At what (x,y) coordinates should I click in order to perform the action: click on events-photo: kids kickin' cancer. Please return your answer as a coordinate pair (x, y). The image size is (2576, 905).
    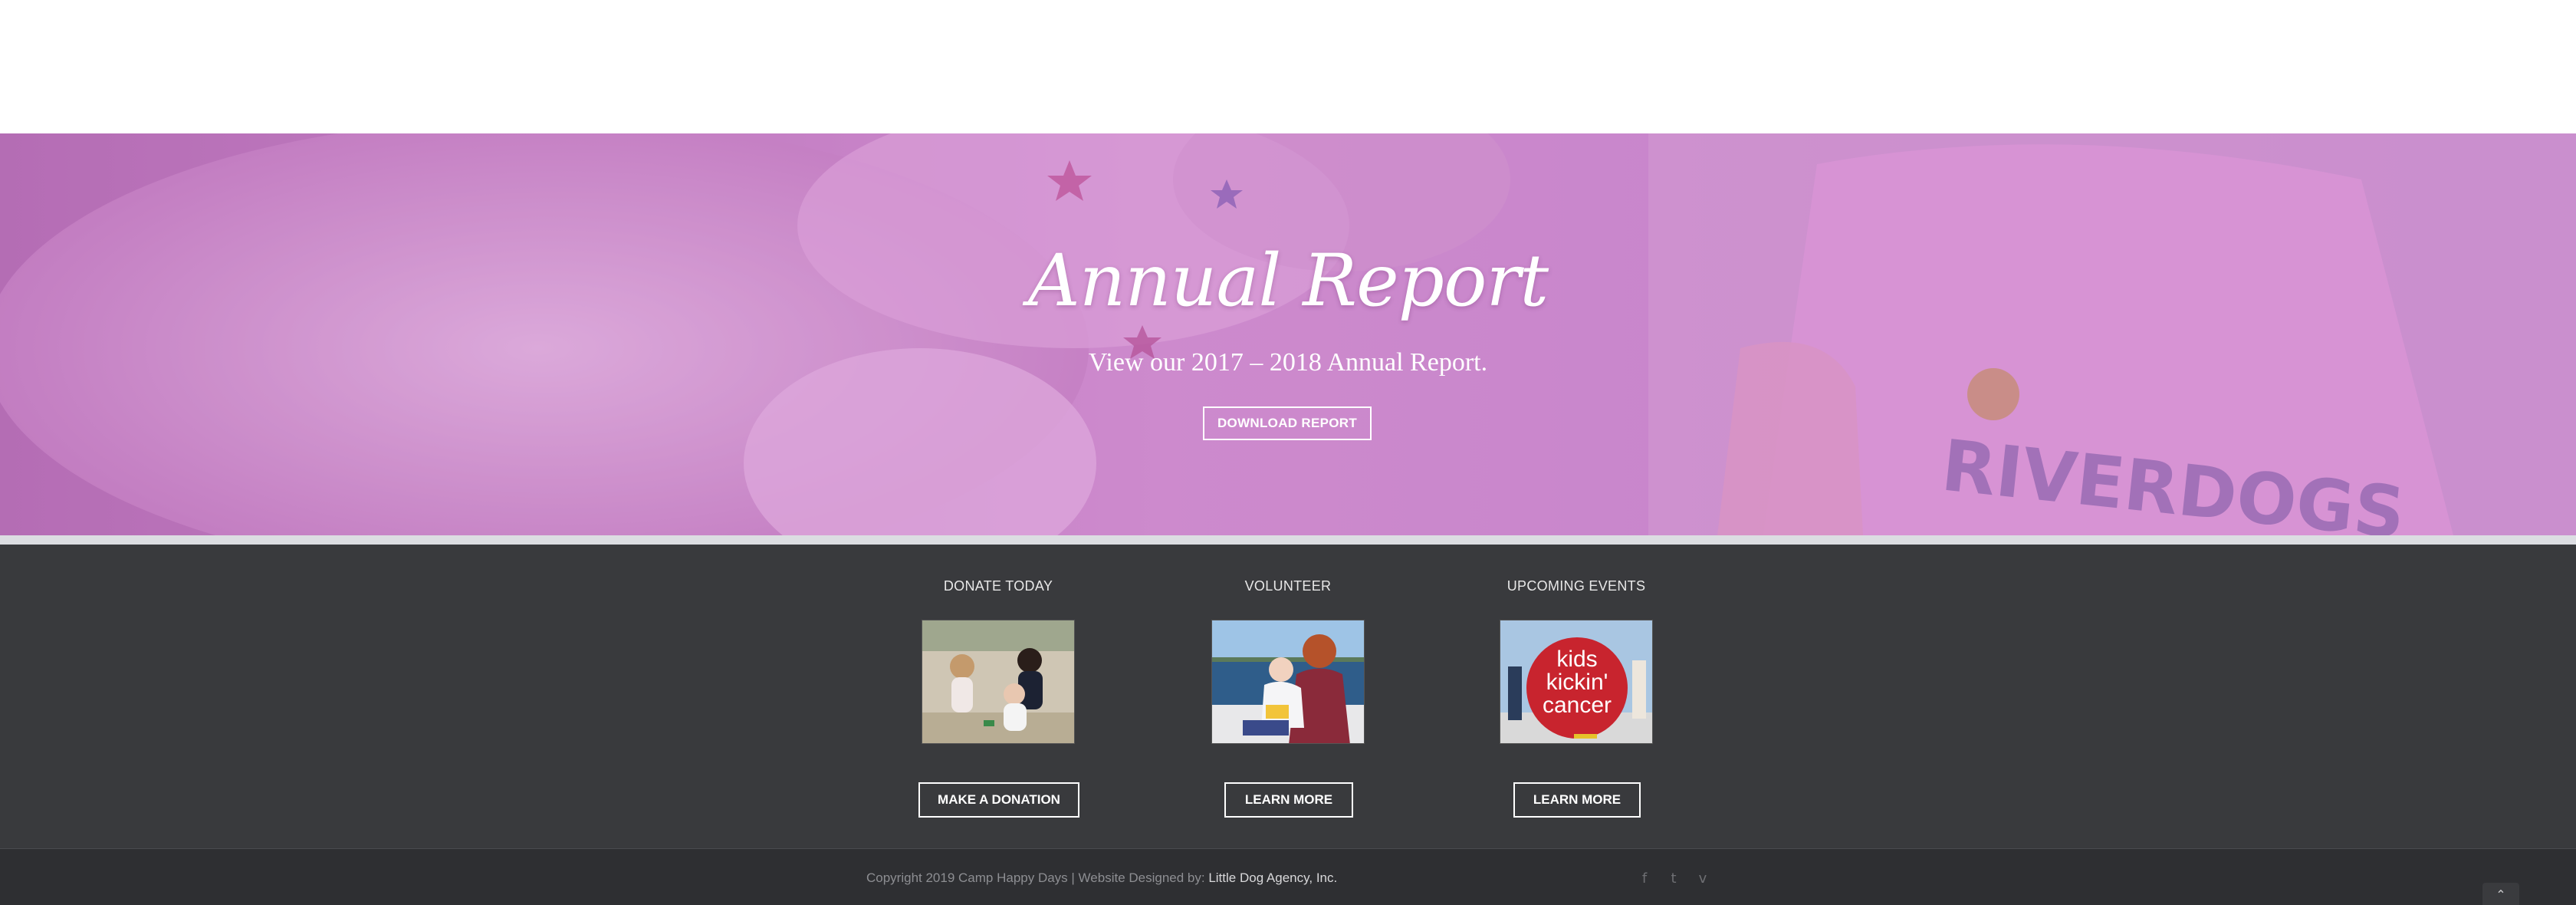
    Looking at the image, I should click on (1577, 682).